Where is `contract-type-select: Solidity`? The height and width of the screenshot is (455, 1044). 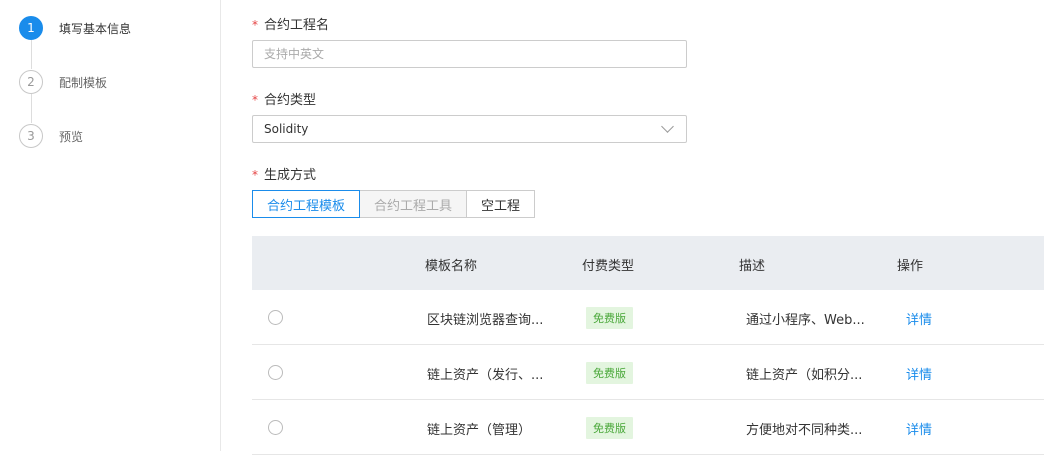 contract-type-select: Solidity is located at coordinates (469, 129).